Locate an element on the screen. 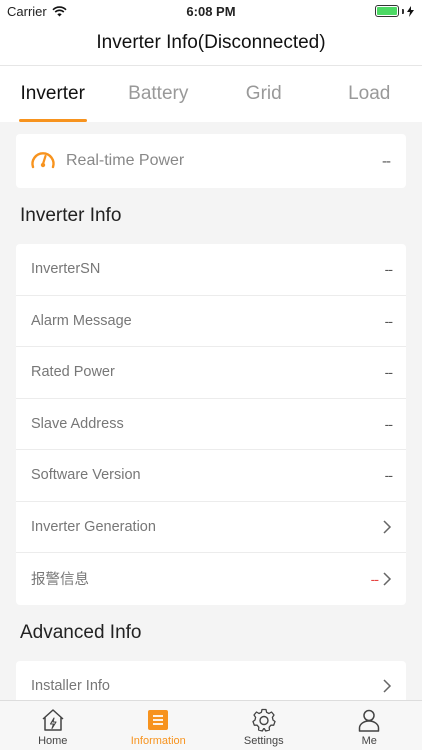  bottom-tab-bar: Home Information Settings Me is located at coordinates (211, 725).